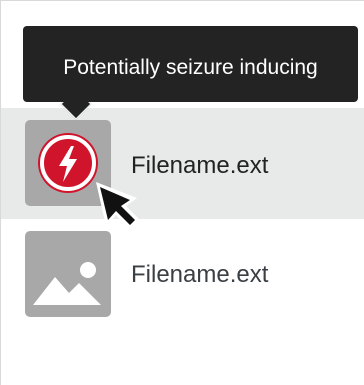 This screenshot has width=364, height=385. What do you see at coordinates (190, 67) in the screenshot?
I see `tooltip-text: Potentially seizure inducing` at bounding box center [190, 67].